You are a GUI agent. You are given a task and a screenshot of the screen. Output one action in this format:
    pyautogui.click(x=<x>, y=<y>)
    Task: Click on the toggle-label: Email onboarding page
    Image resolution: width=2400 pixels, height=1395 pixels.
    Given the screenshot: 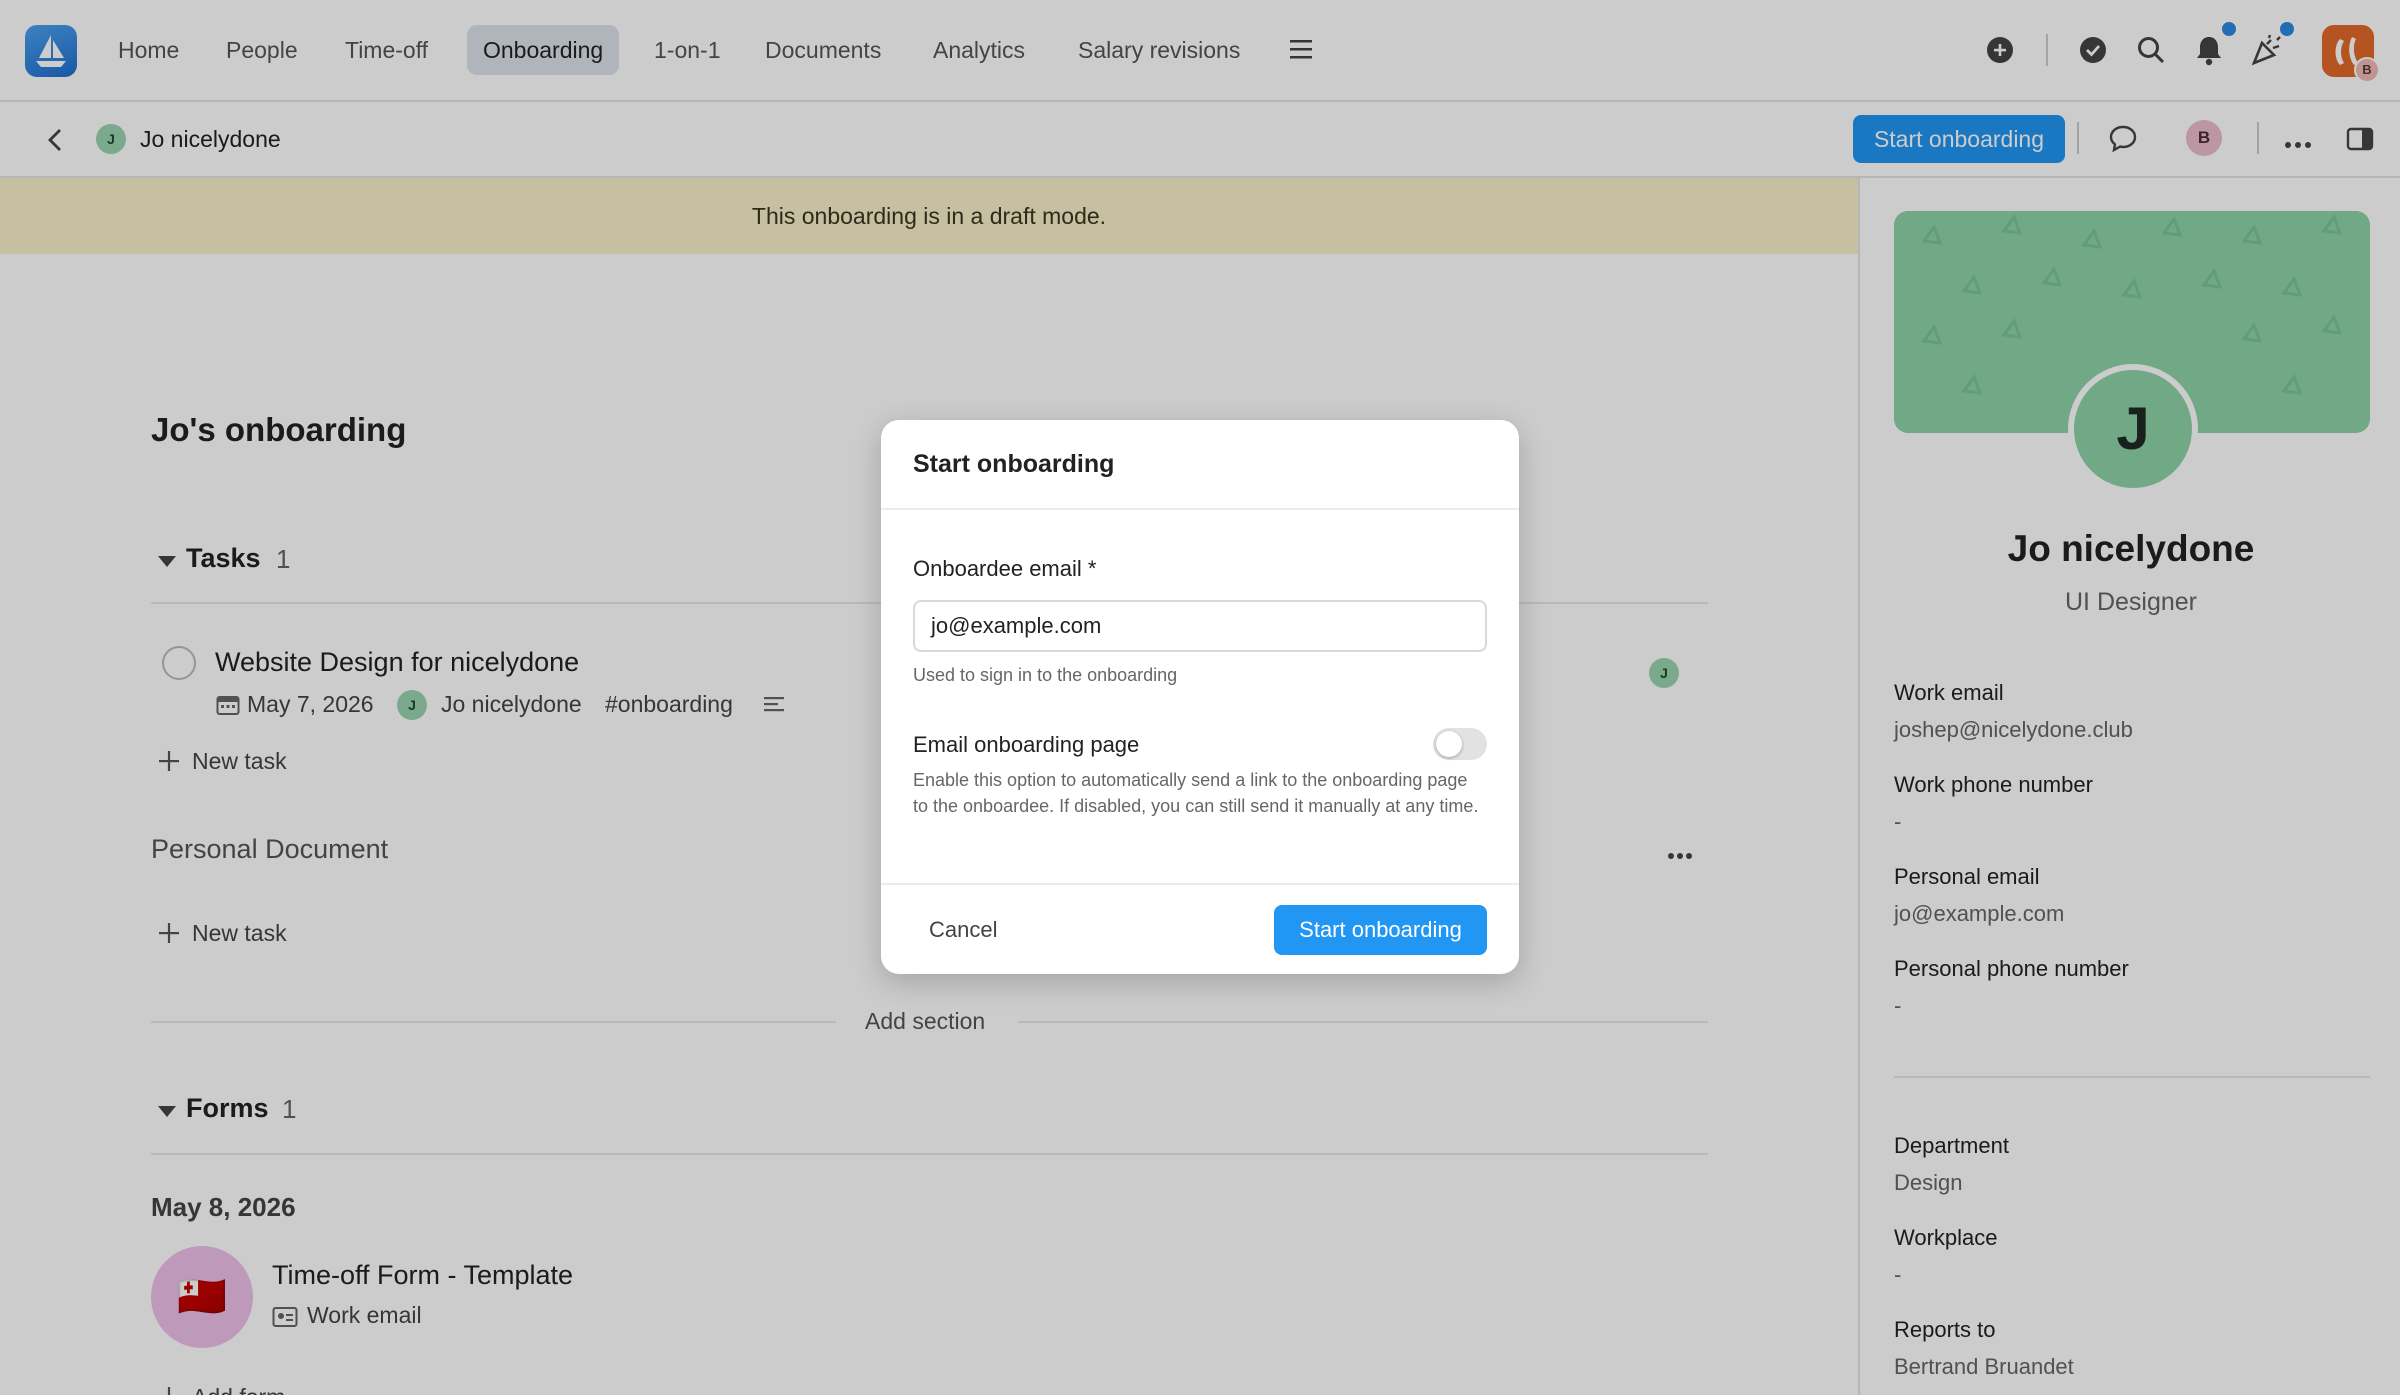 What is the action you would take?
    pyautogui.click(x=1026, y=744)
    